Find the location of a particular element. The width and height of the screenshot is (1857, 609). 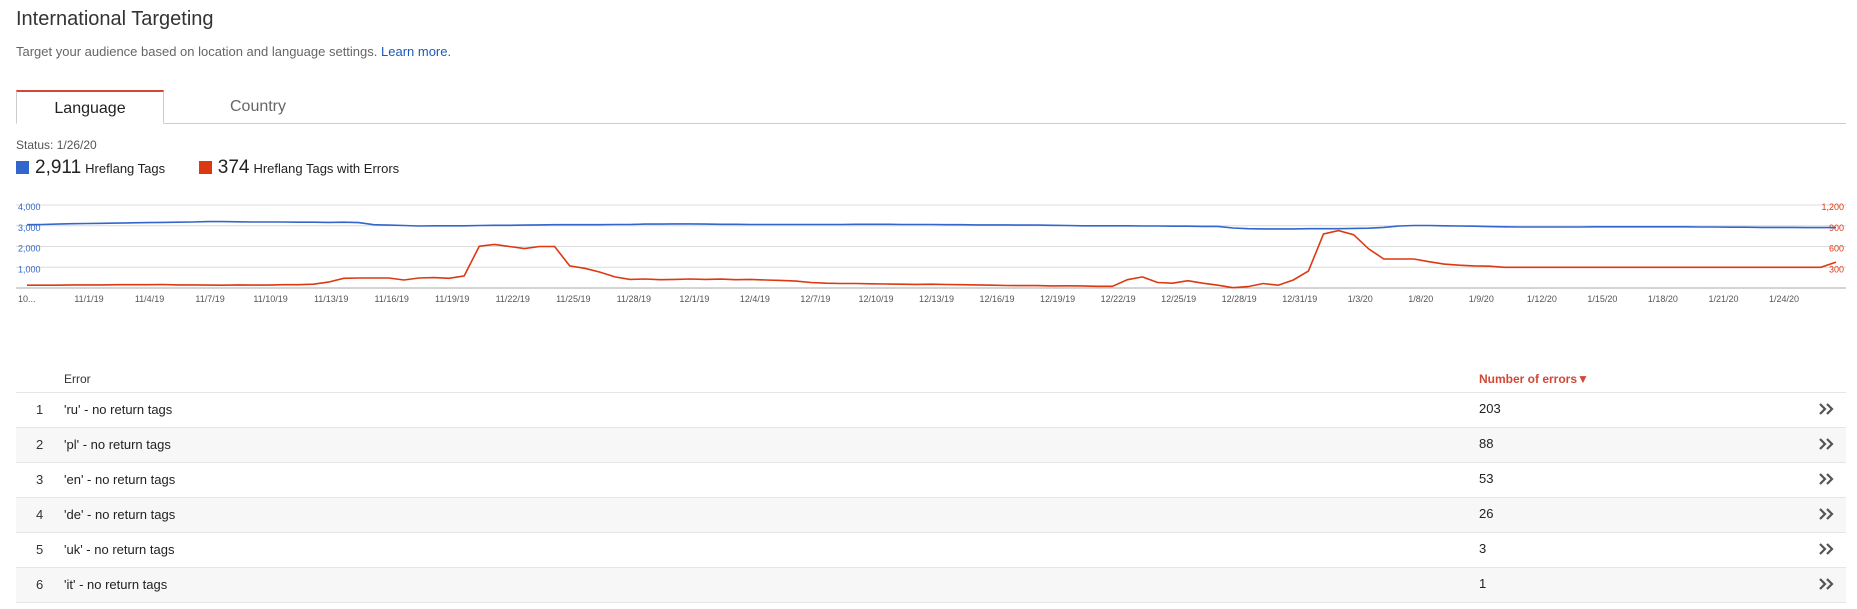

x-tick-label: 11/28/19 is located at coordinates (634, 299).